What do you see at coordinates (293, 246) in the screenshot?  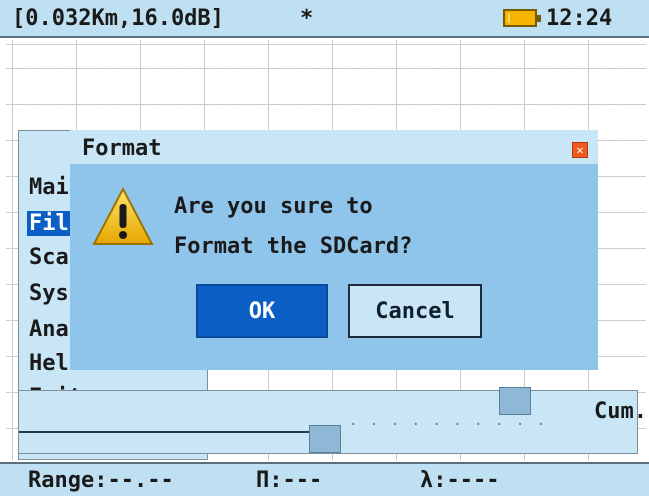 I see `dialog-message-line2: Format the SDCard?` at bounding box center [293, 246].